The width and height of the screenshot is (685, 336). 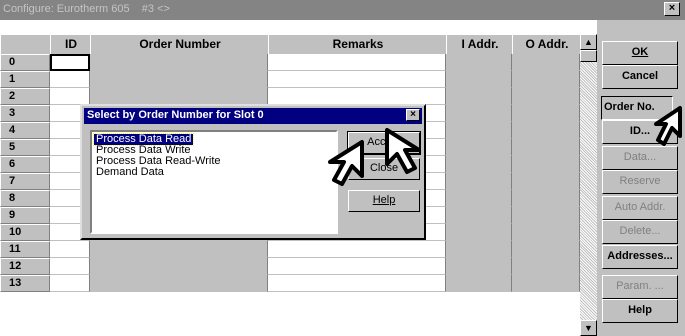 I want to click on auto-addr-button: Auto Addr., so click(x=640, y=208).